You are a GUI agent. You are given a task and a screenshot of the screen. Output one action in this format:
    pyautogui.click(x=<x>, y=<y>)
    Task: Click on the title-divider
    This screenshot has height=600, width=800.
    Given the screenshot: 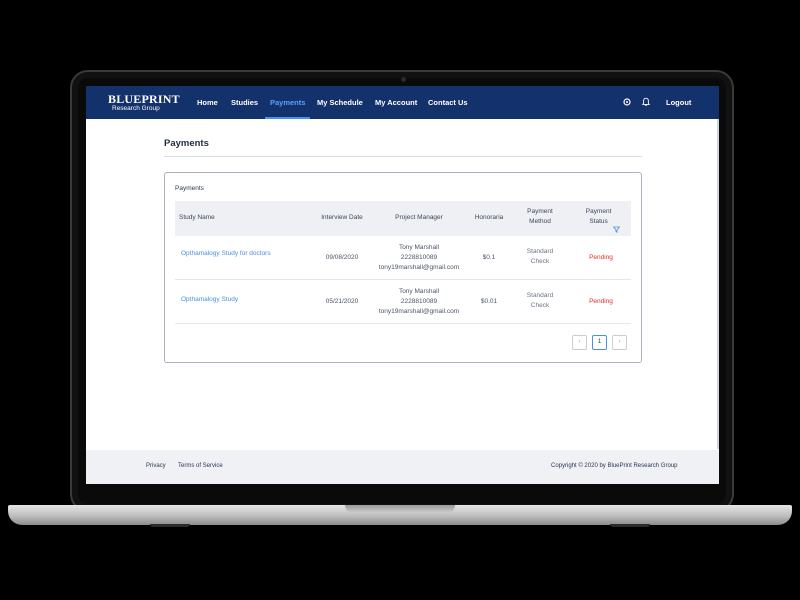 What is the action you would take?
    pyautogui.click(x=403, y=156)
    